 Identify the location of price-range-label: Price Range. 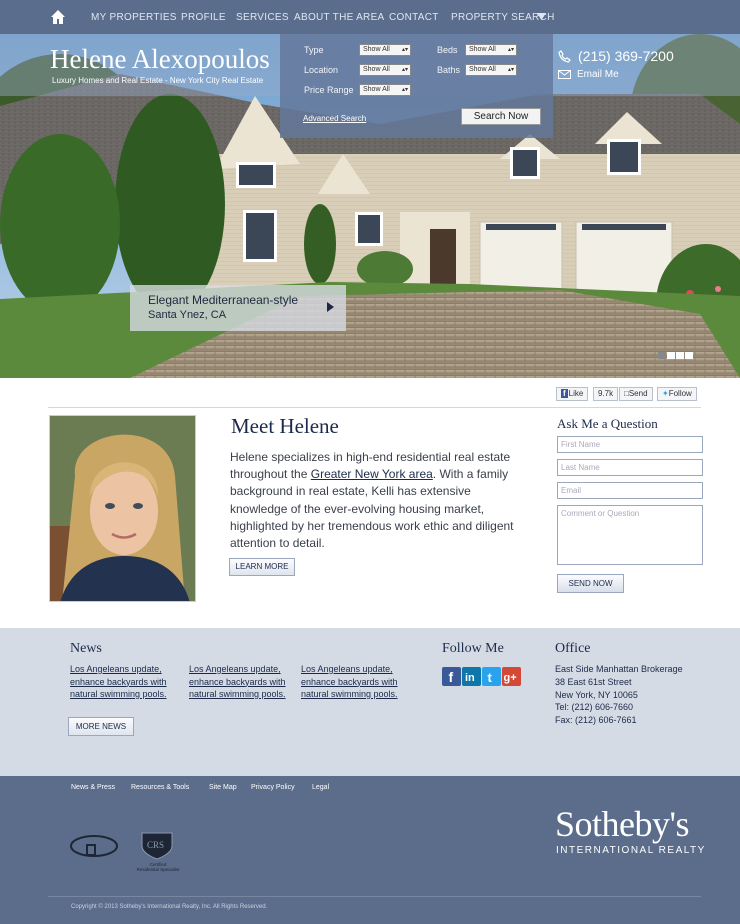
(329, 90).